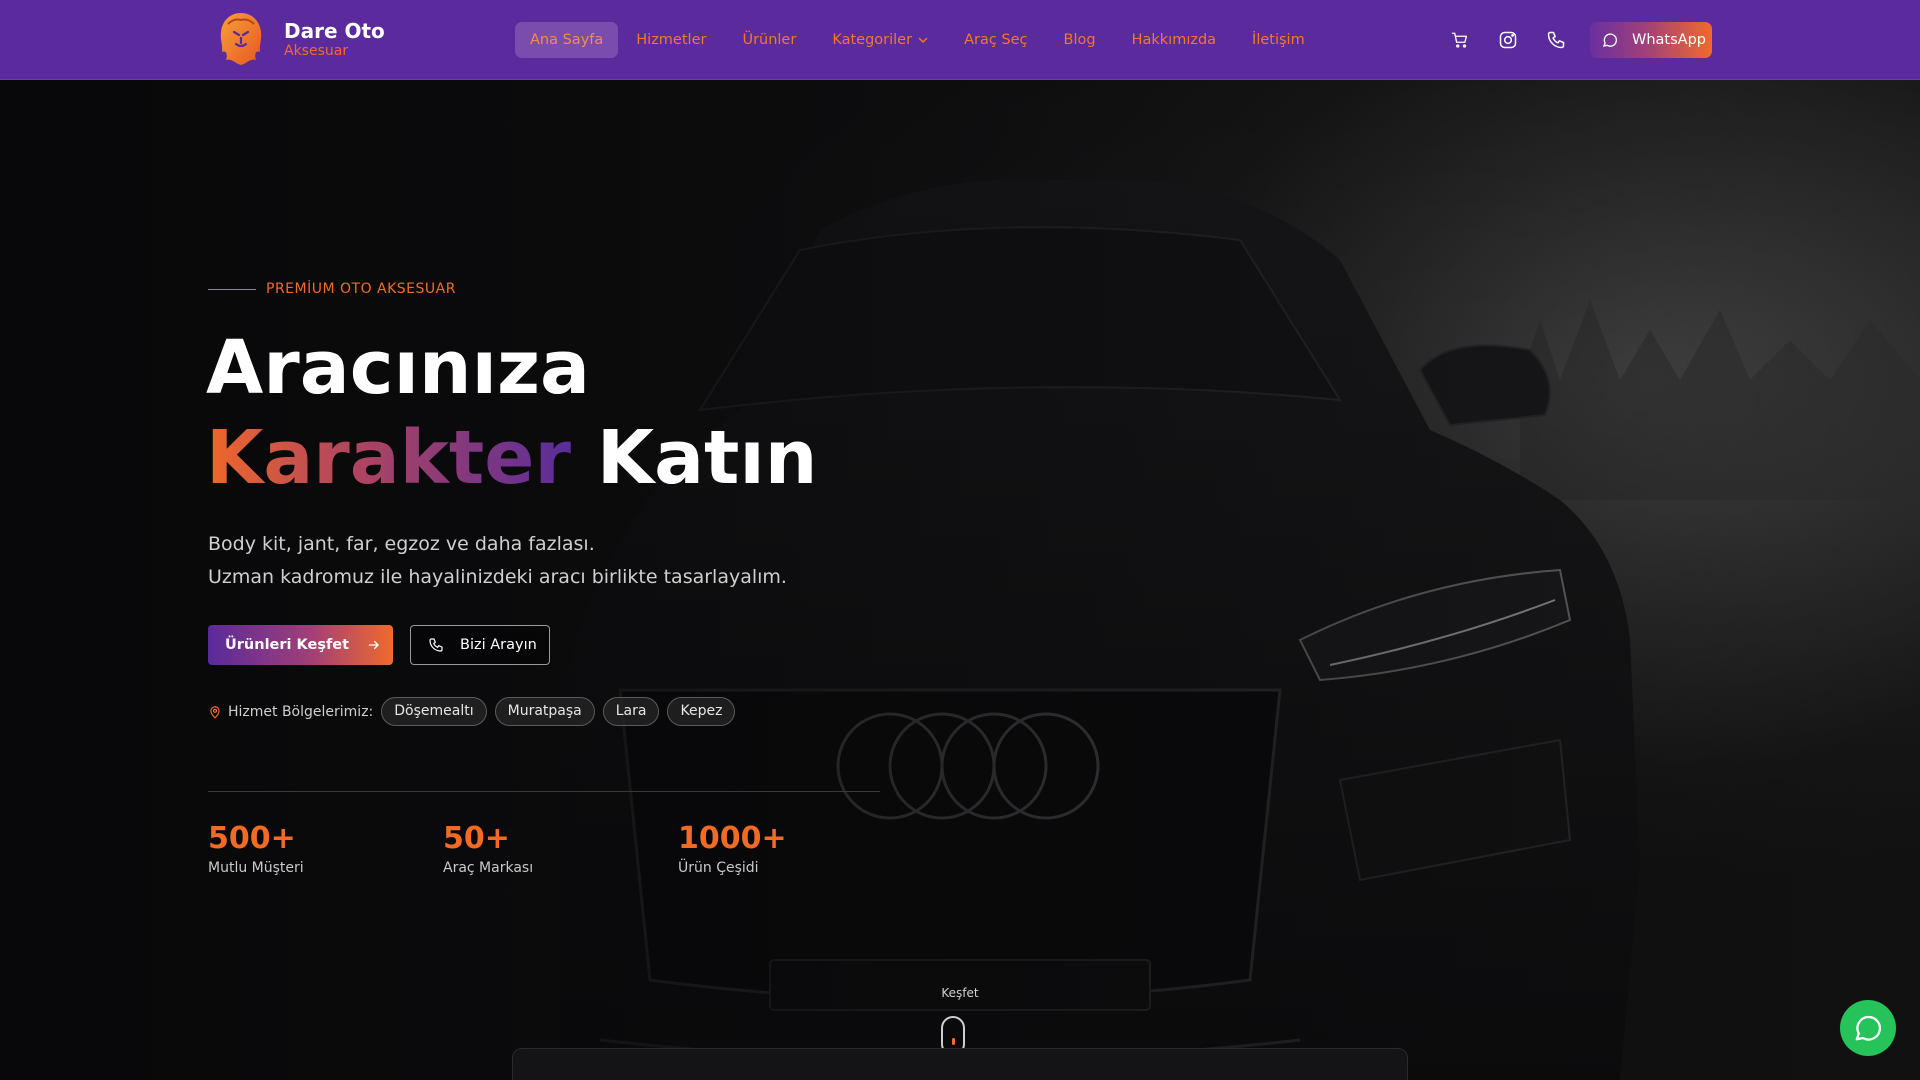 The image size is (1920, 1080). Describe the element at coordinates (434, 711) in the screenshot. I see `region-chip: Döşemealtı` at that location.